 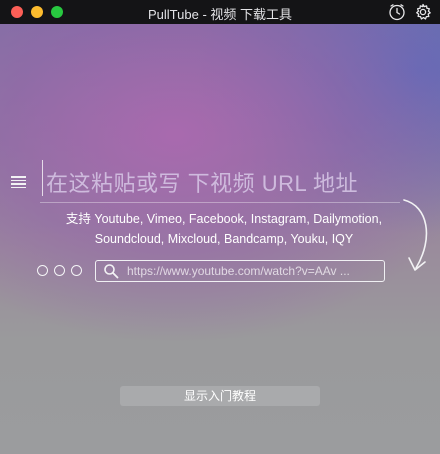 What do you see at coordinates (255, 271) in the screenshot?
I see `url-input` at bounding box center [255, 271].